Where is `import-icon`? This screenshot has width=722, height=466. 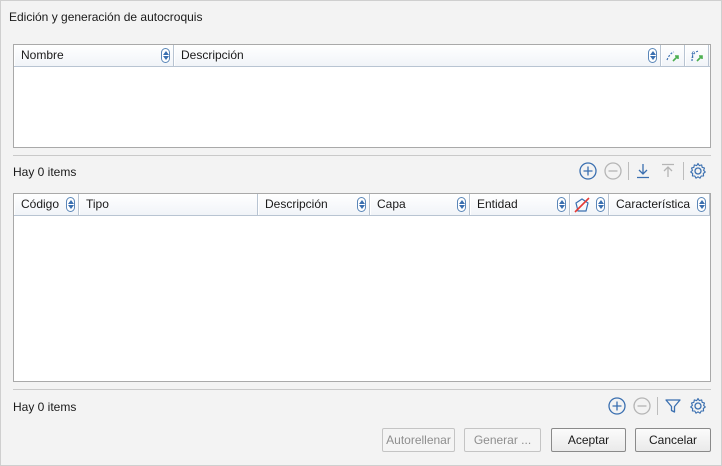 import-icon is located at coordinates (643, 171).